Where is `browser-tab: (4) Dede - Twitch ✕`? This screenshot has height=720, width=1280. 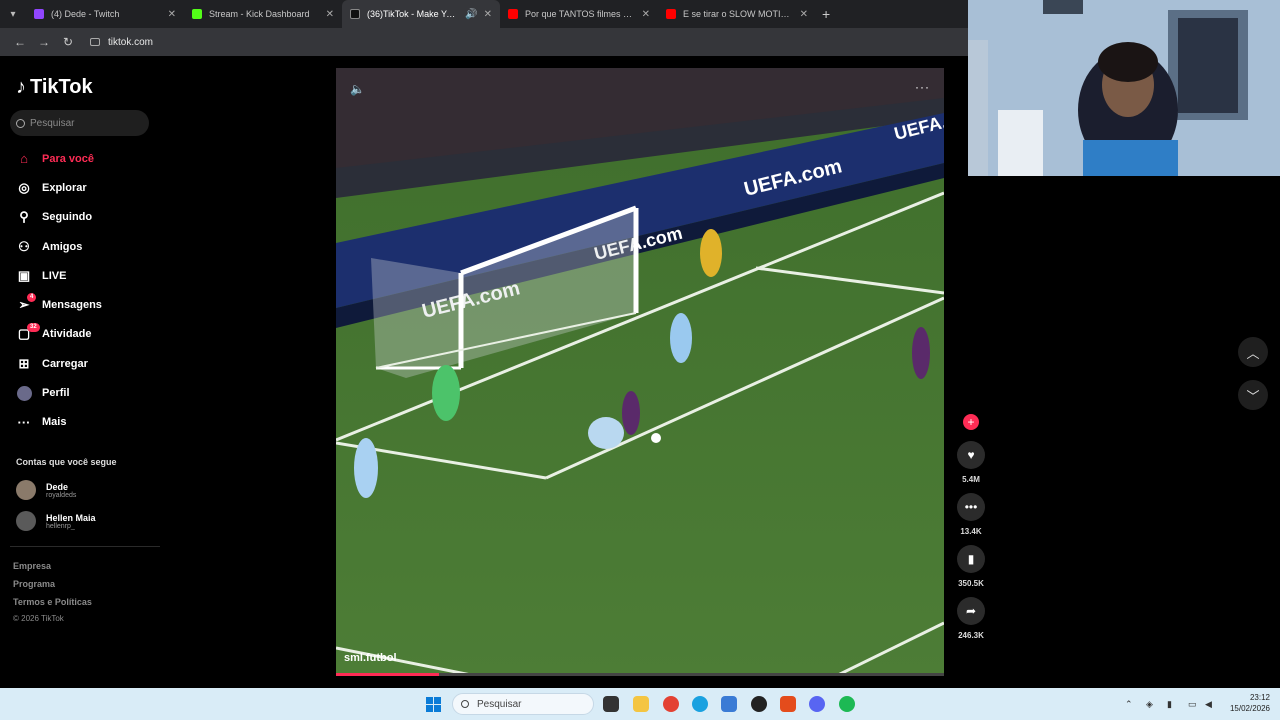 browser-tab: (4) Dede - Twitch ✕ is located at coordinates (105, 14).